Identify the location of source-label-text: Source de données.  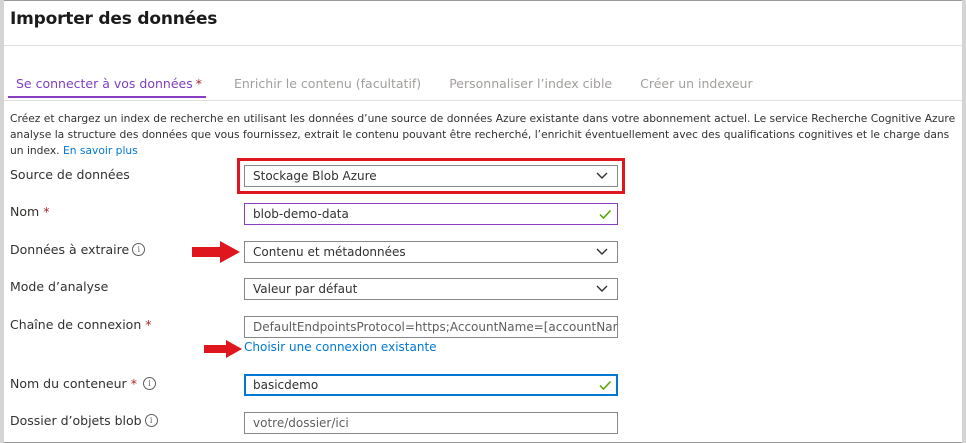
(70, 174).